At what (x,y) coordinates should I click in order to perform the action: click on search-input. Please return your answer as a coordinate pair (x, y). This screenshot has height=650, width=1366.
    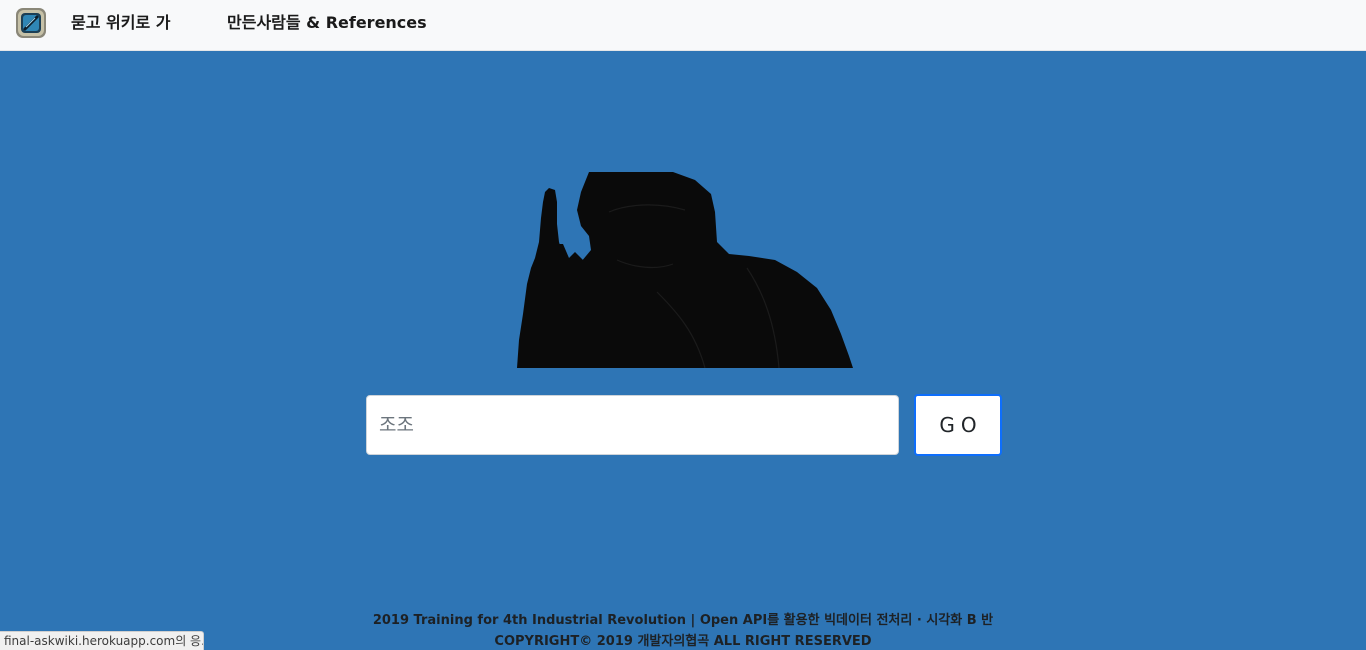
    Looking at the image, I should click on (632, 425).